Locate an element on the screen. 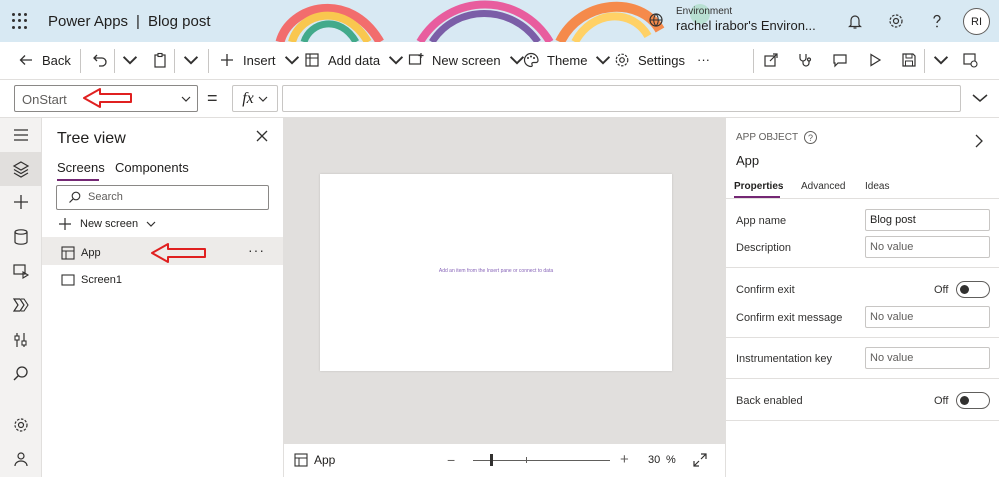 The image size is (999, 477). settings-button: Settings is located at coordinates (649, 60).